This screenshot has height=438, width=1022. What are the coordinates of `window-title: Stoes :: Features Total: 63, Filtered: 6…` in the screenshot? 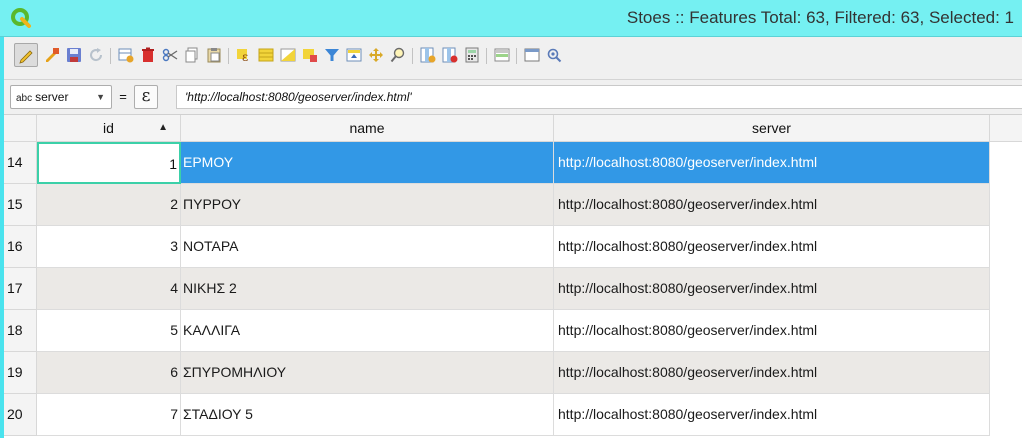 It's located at (820, 17).